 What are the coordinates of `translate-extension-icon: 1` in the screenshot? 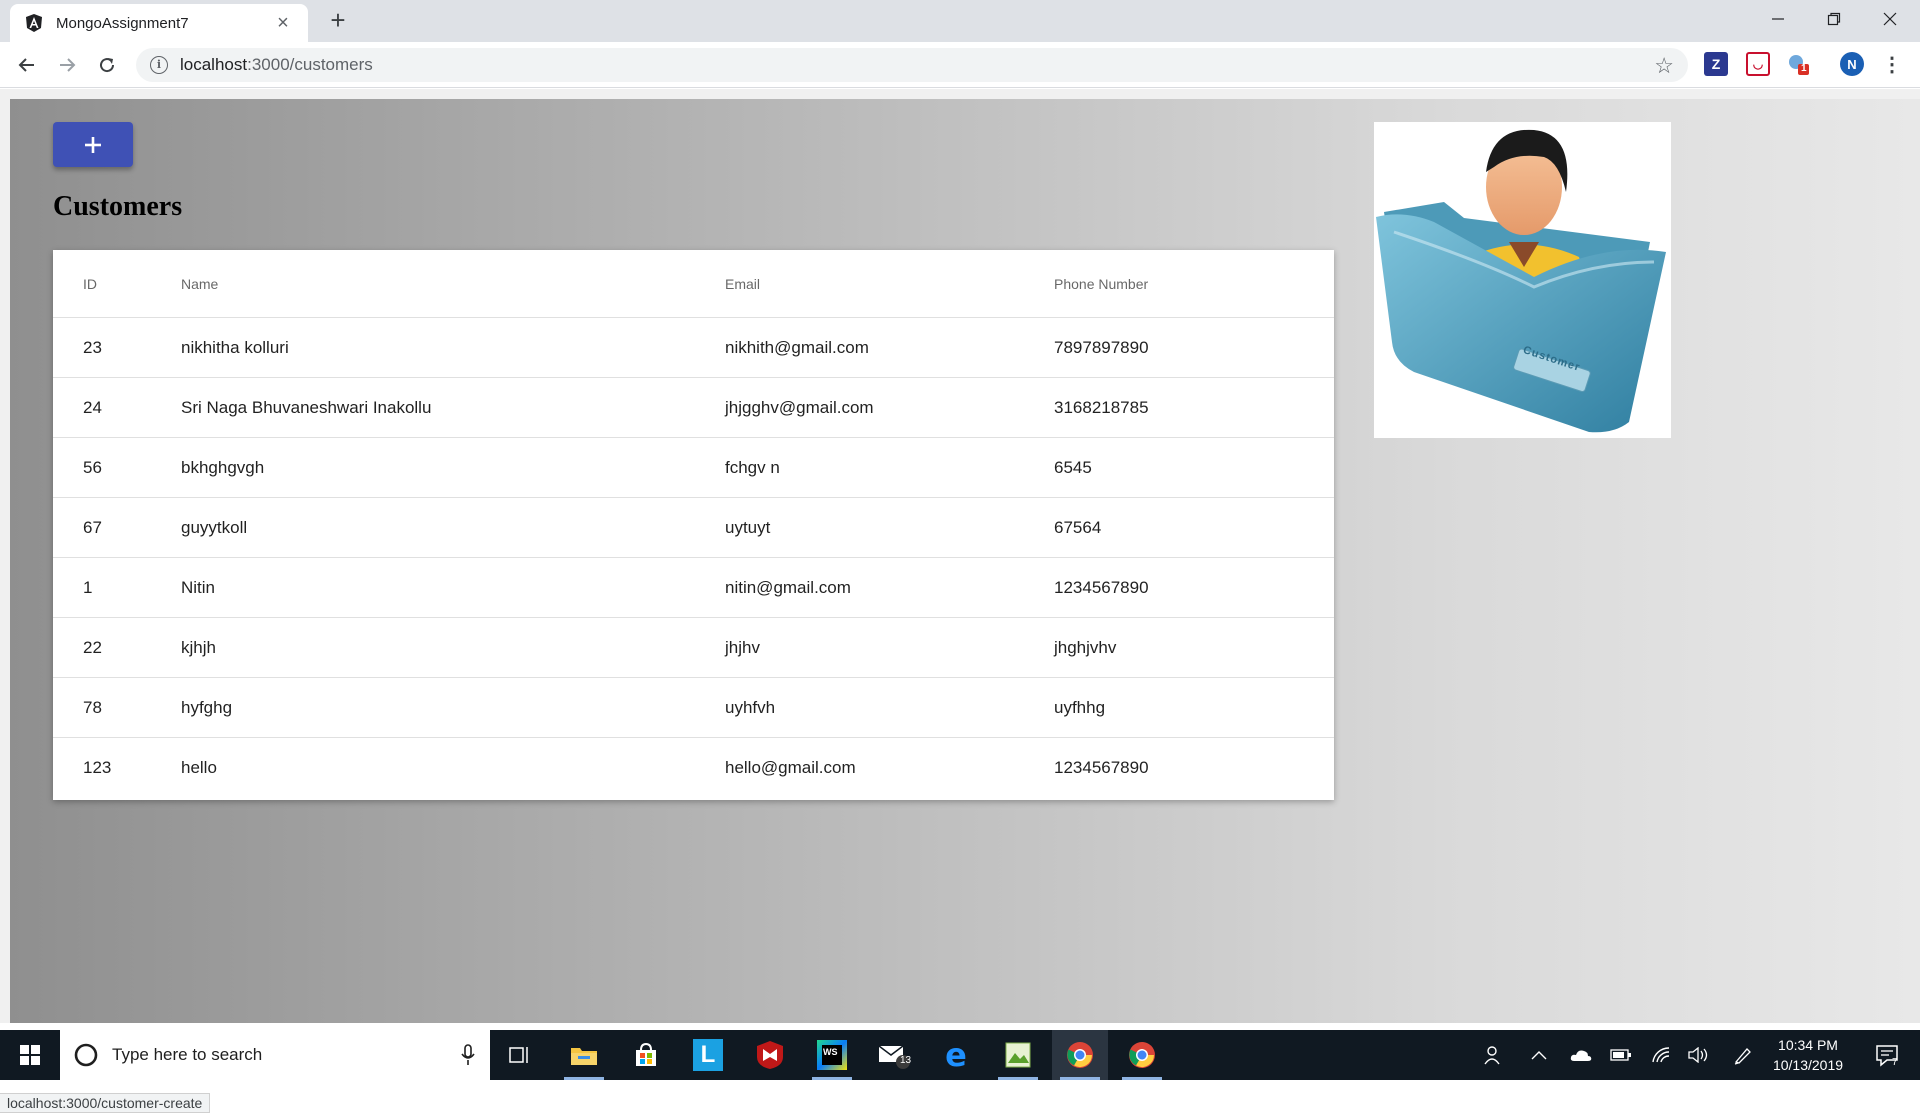 It's located at (1798, 64).